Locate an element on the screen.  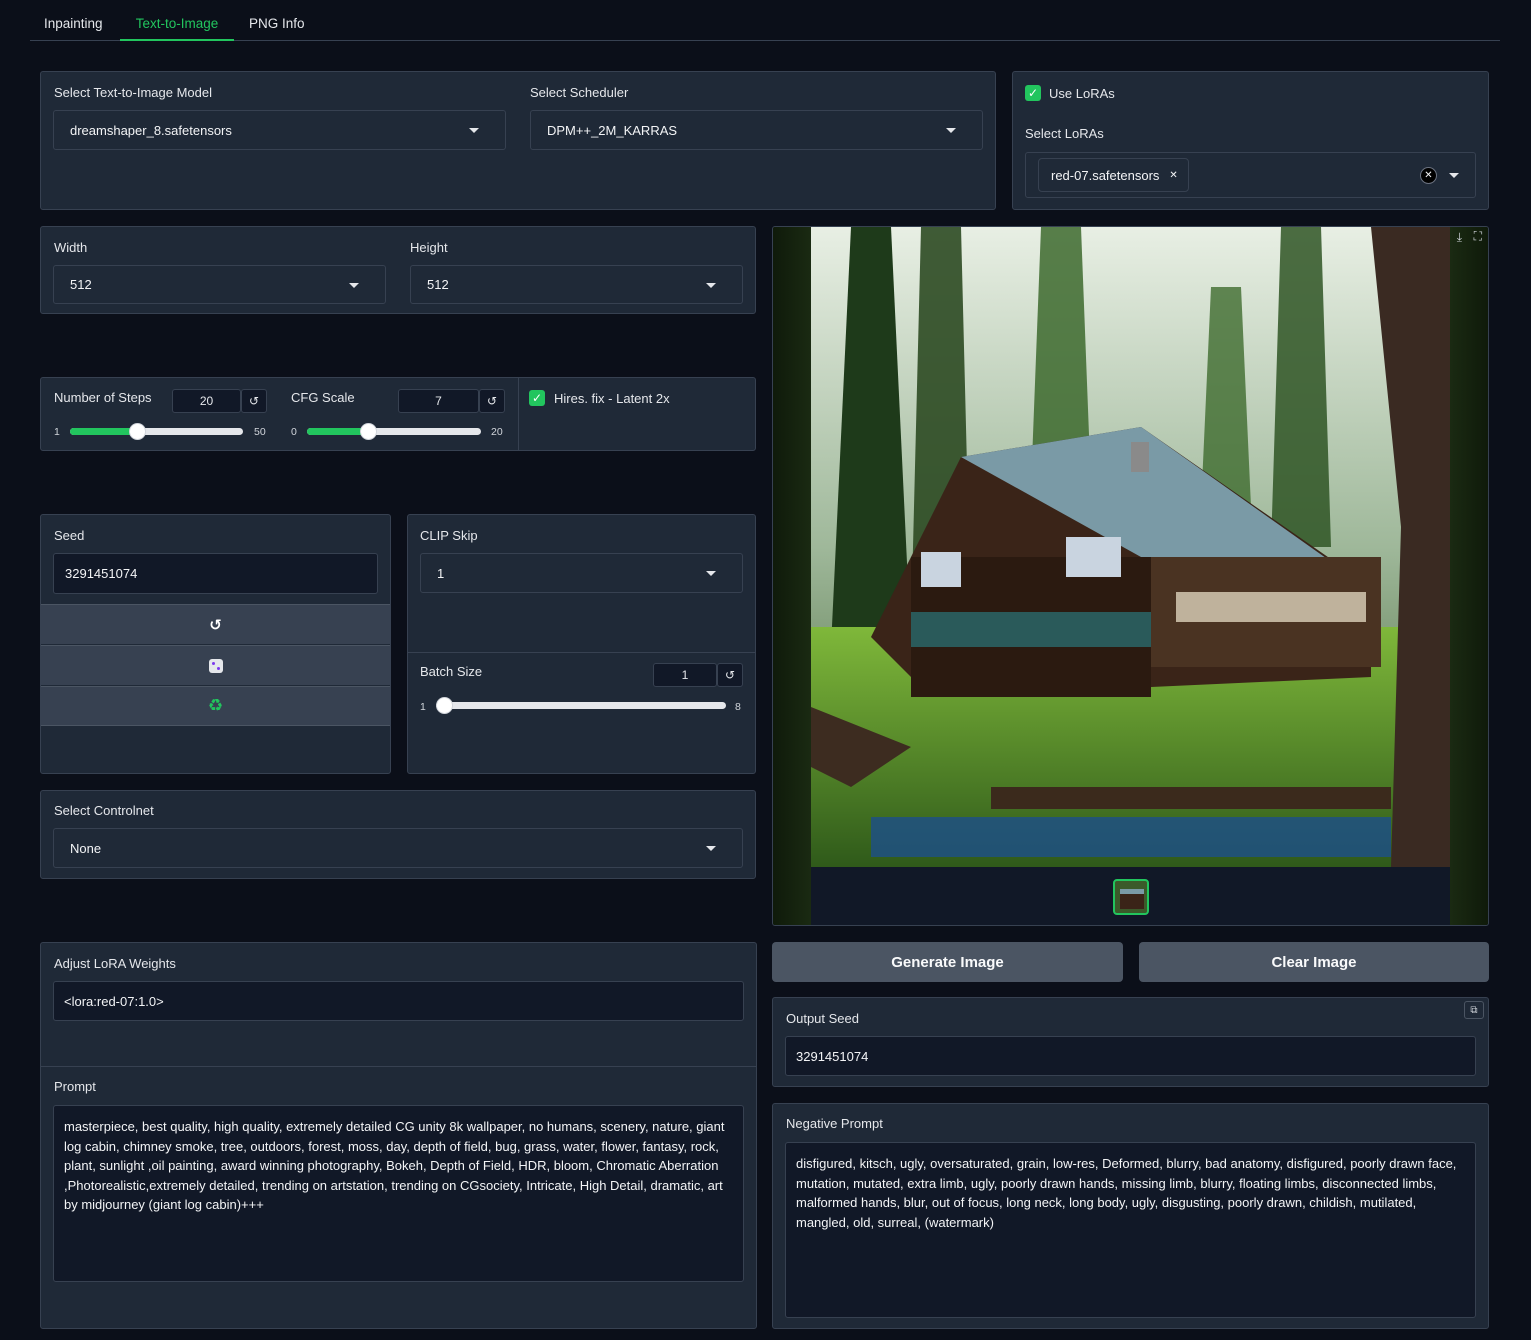
clip-skip-label: CLIP Skip is located at coordinates (449, 535).